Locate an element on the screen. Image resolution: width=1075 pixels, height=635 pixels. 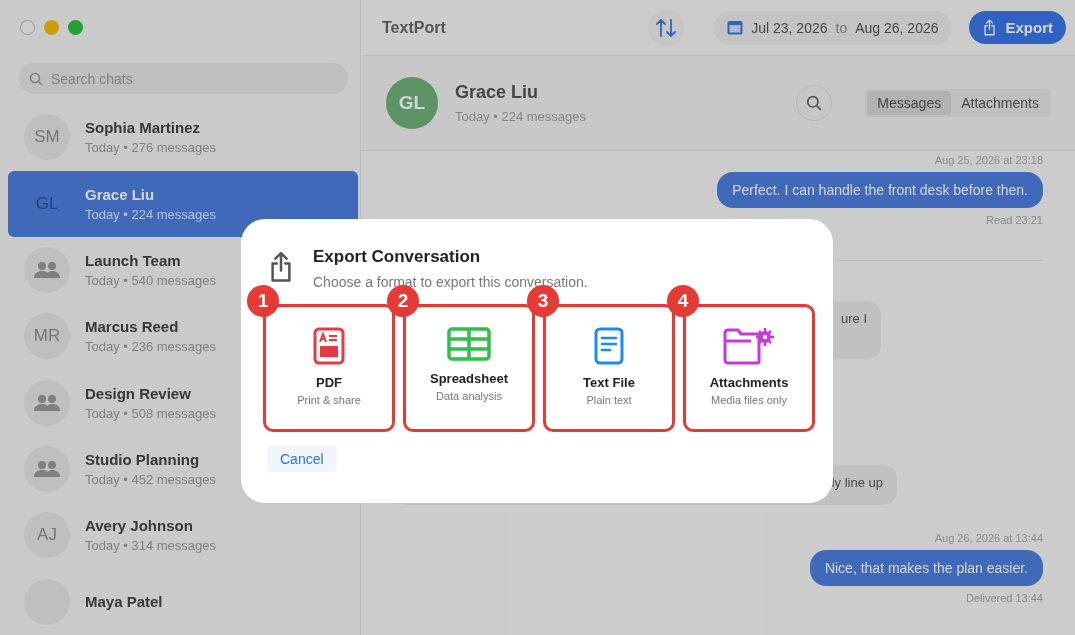
chat-meta: Today • 540 messages is located at coordinates (150, 281).